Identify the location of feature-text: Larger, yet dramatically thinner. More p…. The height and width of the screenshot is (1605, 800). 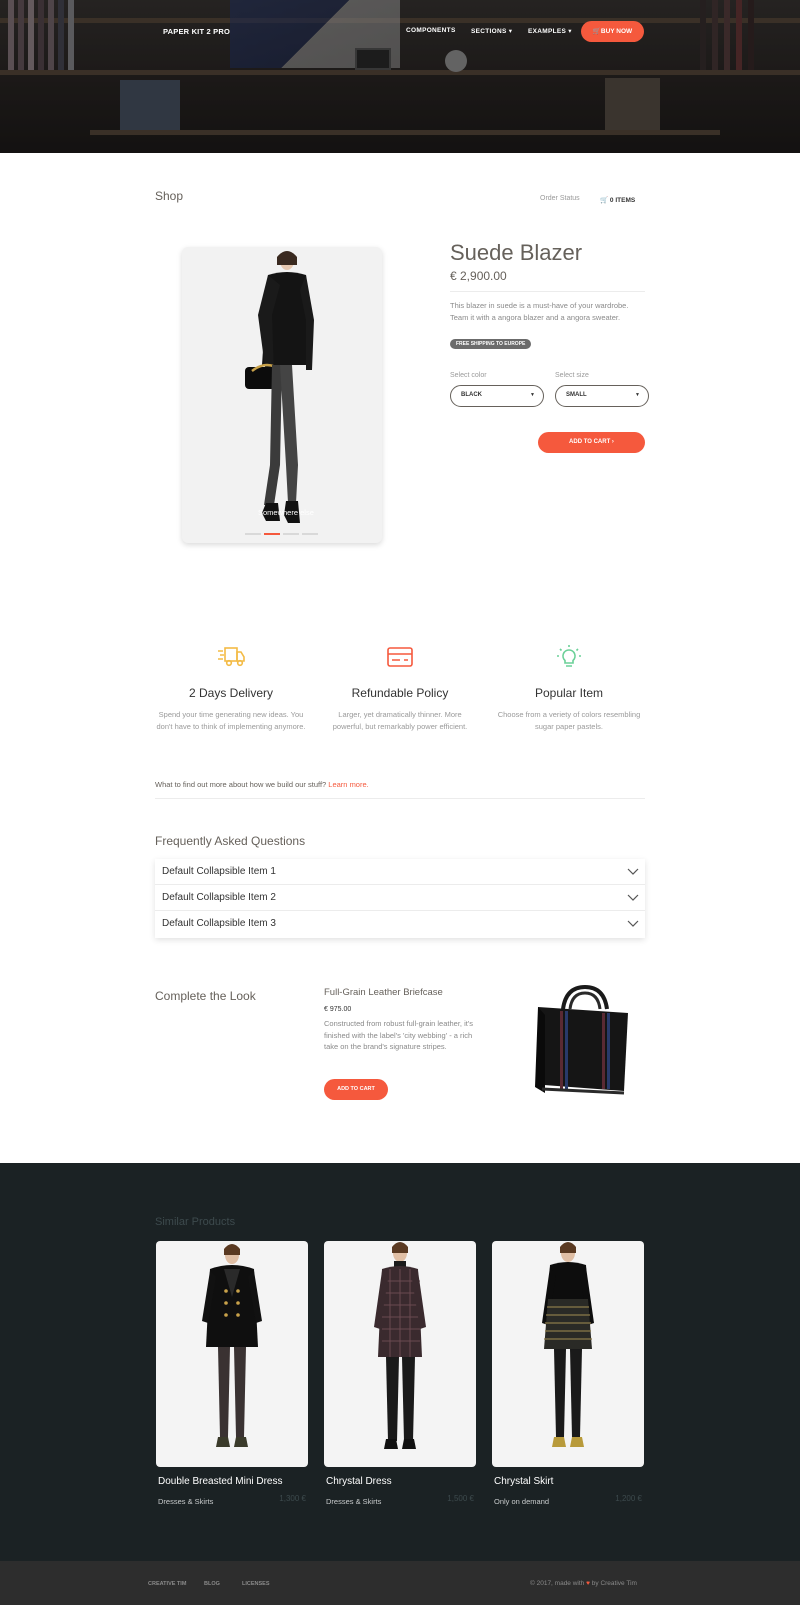
(400, 720).